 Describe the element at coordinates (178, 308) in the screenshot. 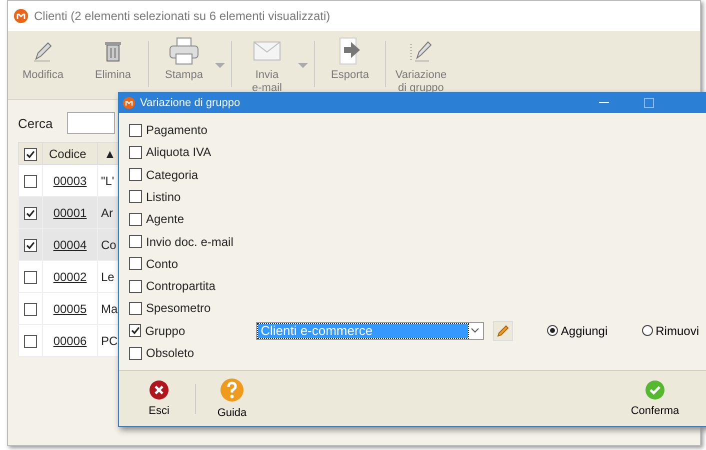

I see `option-label: Spesometro` at that location.